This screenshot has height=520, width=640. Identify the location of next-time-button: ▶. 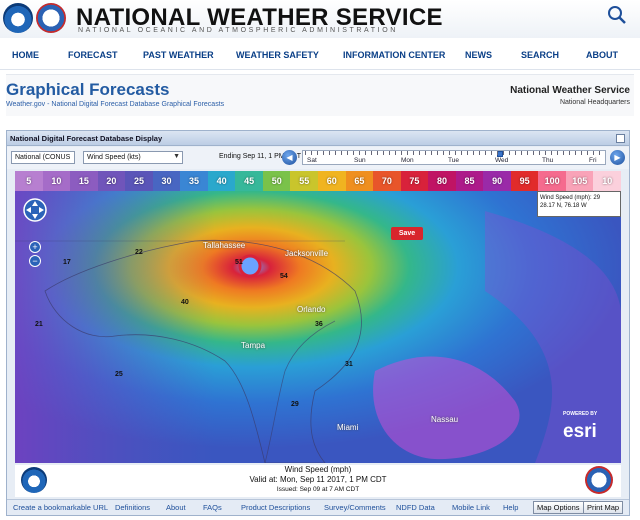
(617, 157).